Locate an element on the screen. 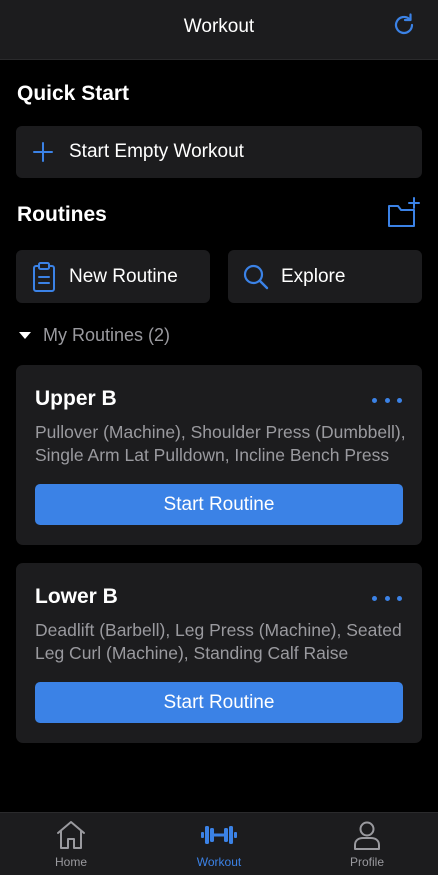 This screenshot has width=438, height=875. bottom-tab-bar: Home Workout Profile is located at coordinates (219, 843).